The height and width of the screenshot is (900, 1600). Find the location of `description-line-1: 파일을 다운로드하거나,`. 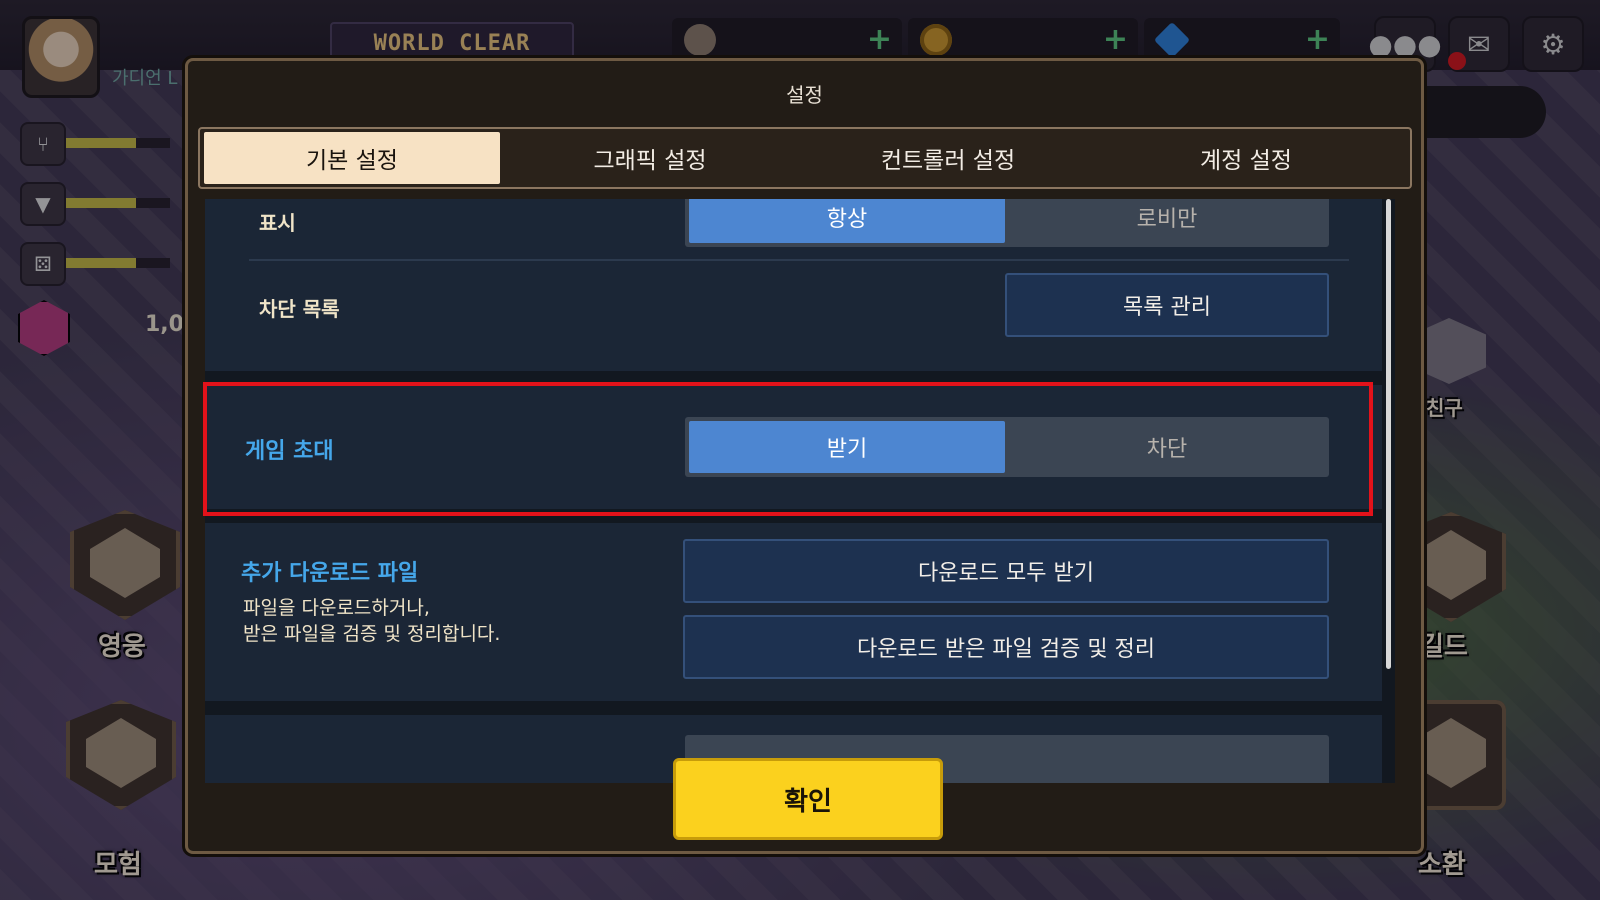

description-line-1: 파일을 다운로드하거나, is located at coordinates (336, 608).